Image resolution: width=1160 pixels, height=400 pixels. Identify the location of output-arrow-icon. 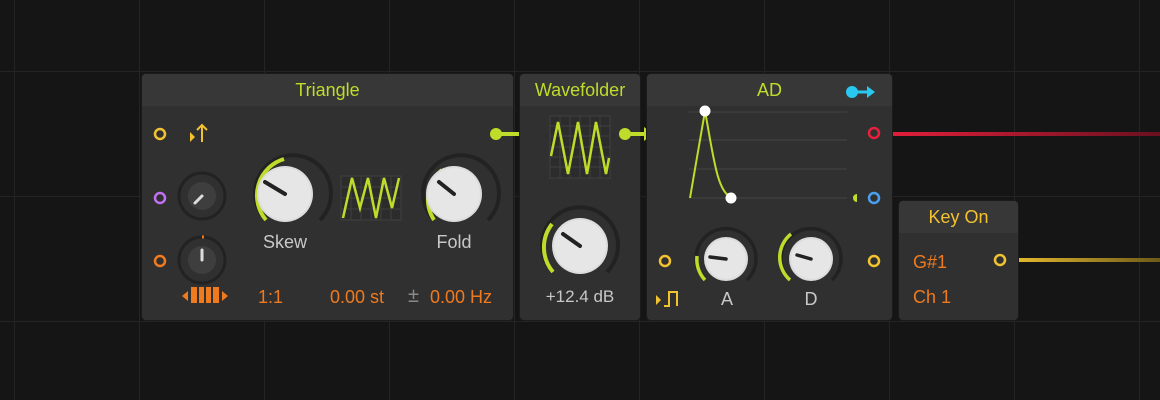
(860, 92).